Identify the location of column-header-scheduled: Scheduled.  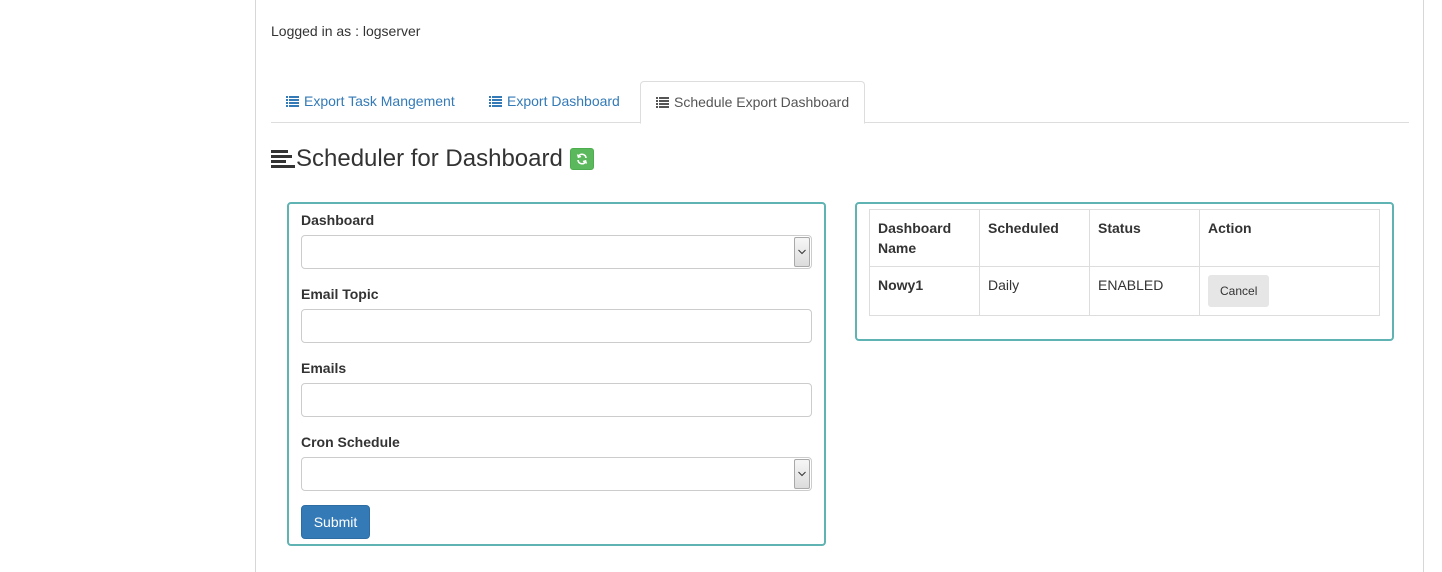
(1034, 238).